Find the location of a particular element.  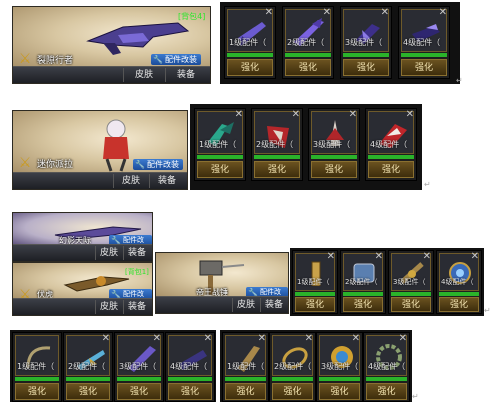

weapon-card: [背包1] ⚔ 伏虎 🔧配件改装 皮肤 装备 is located at coordinates (82, 289).